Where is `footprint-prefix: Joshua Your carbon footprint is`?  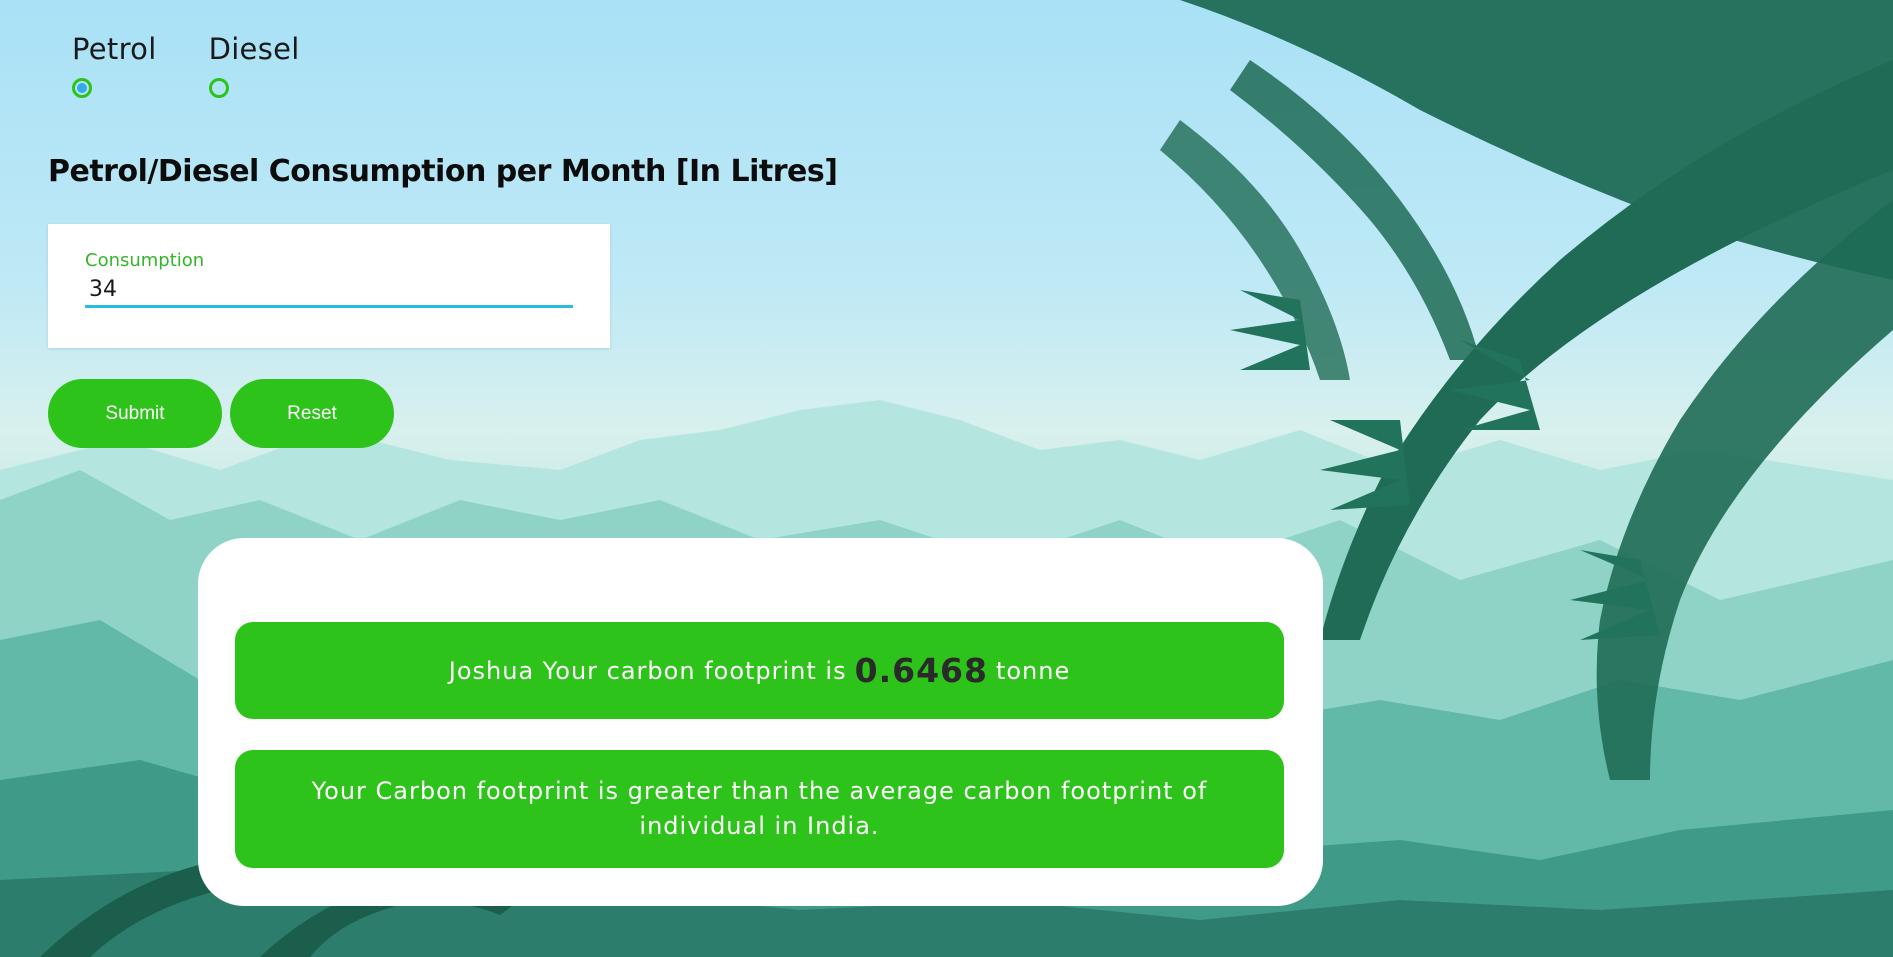 footprint-prefix: Joshua Your carbon footprint is is located at coordinates (647, 670).